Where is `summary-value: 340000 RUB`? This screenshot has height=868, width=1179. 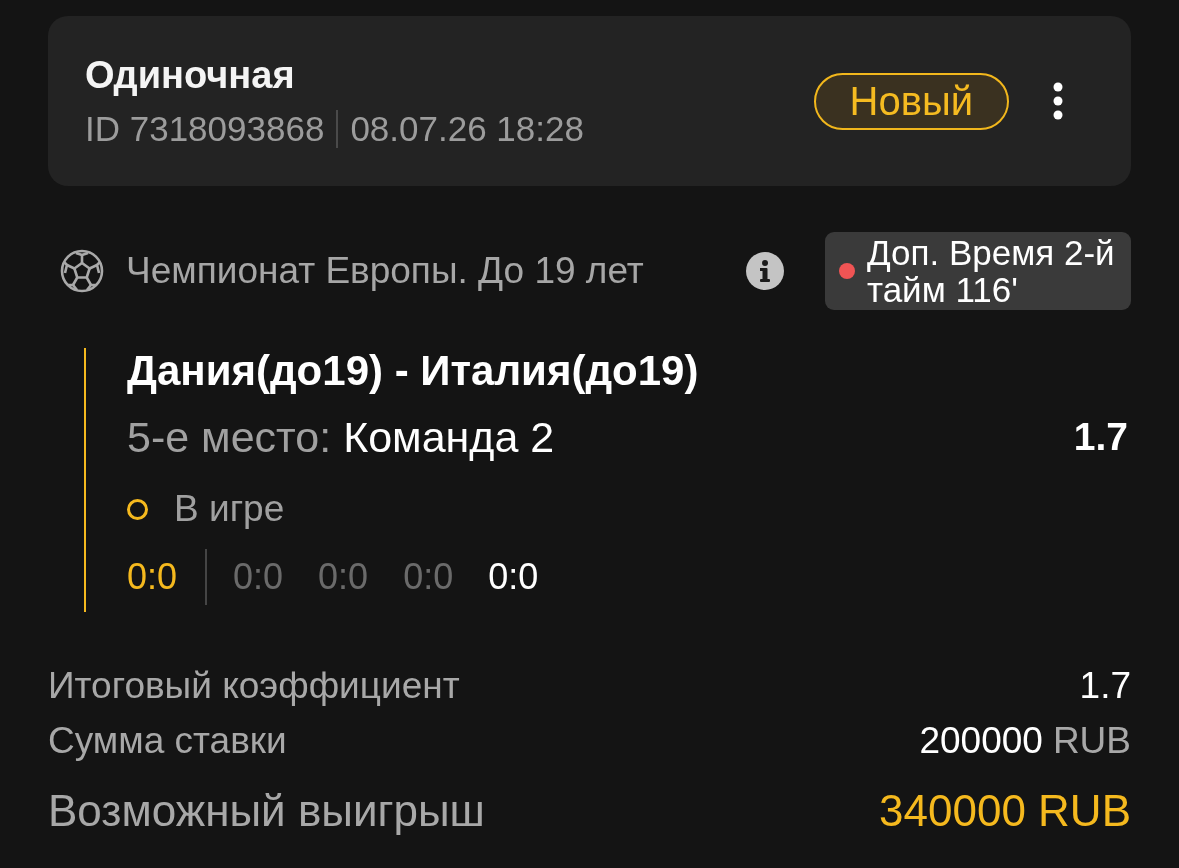
summary-value: 340000 RUB is located at coordinates (1005, 810).